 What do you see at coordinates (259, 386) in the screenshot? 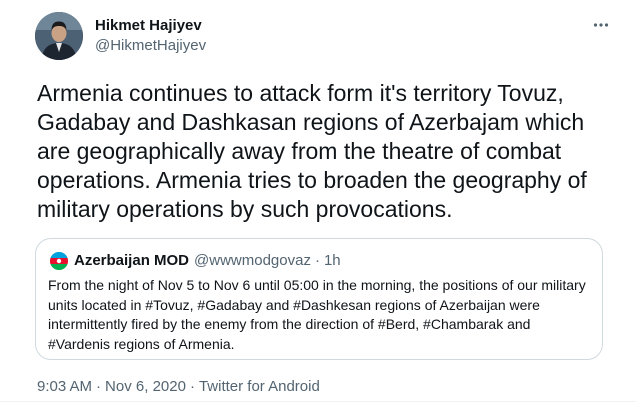
I see `tweet-source: Twitter for Android` at bounding box center [259, 386].